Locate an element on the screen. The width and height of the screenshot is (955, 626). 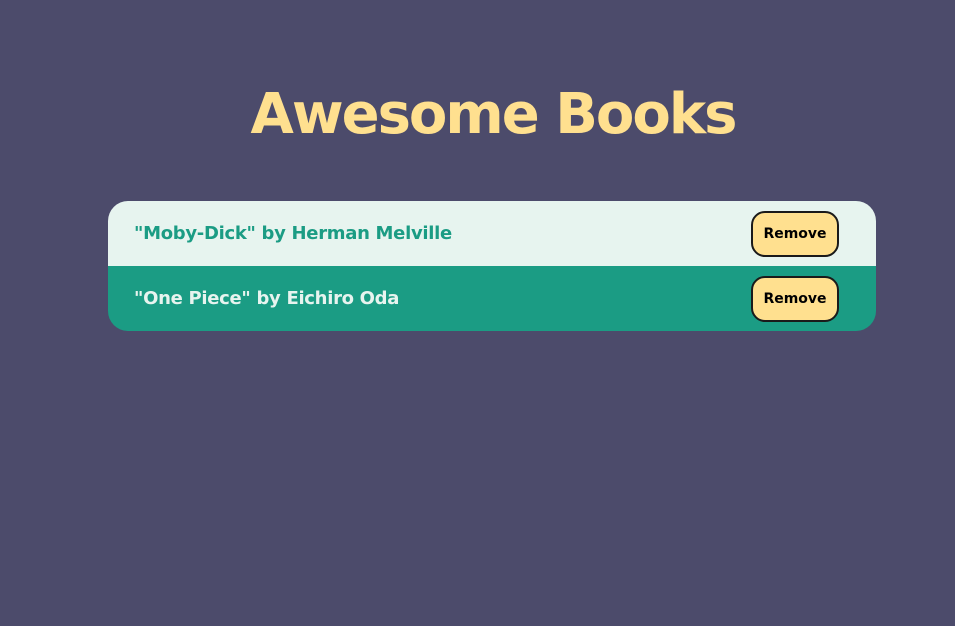
book-item: "One Piece" by Eichiro Oda Remove is located at coordinates (492, 298).